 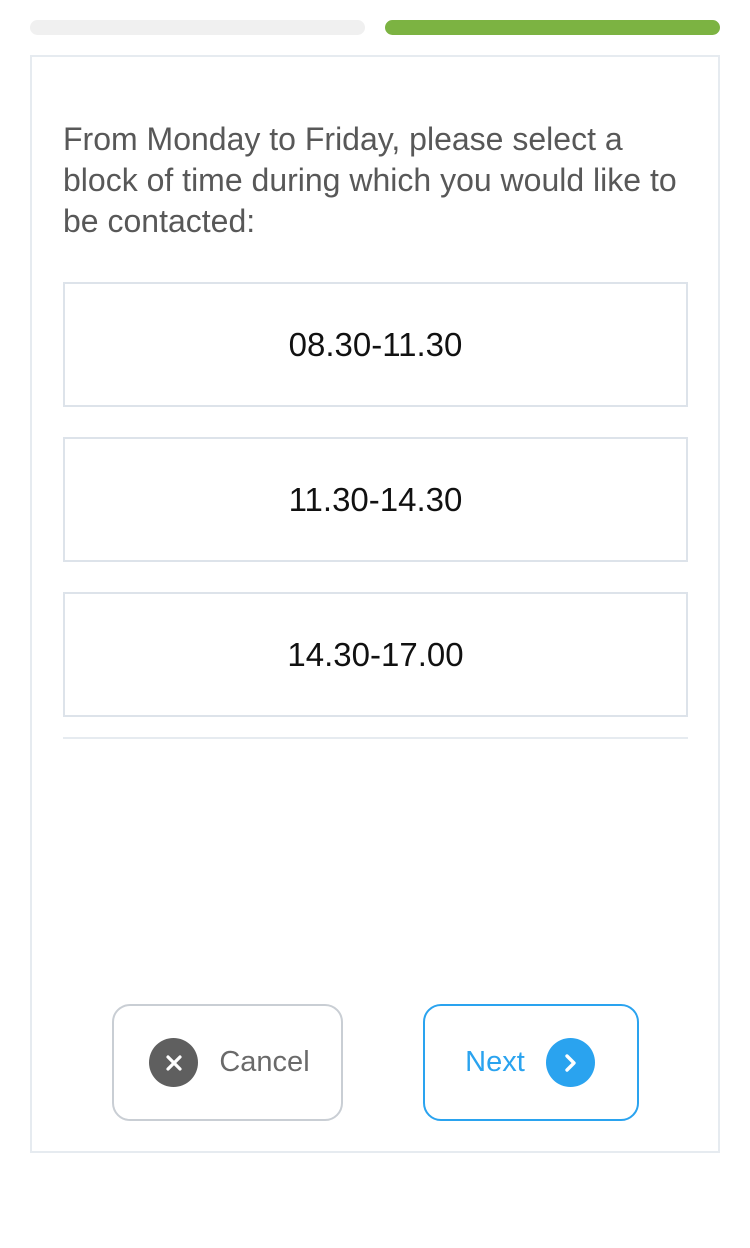 I want to click on next-label: Next, so click(x=495, y=1062).